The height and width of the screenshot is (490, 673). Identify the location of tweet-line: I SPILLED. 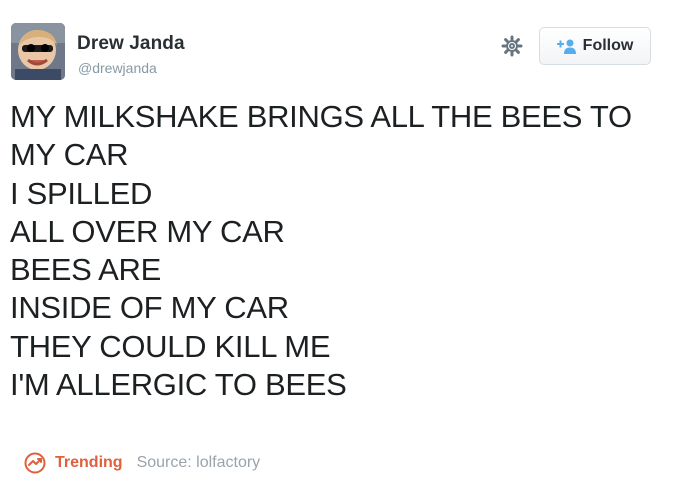
(81, 193).